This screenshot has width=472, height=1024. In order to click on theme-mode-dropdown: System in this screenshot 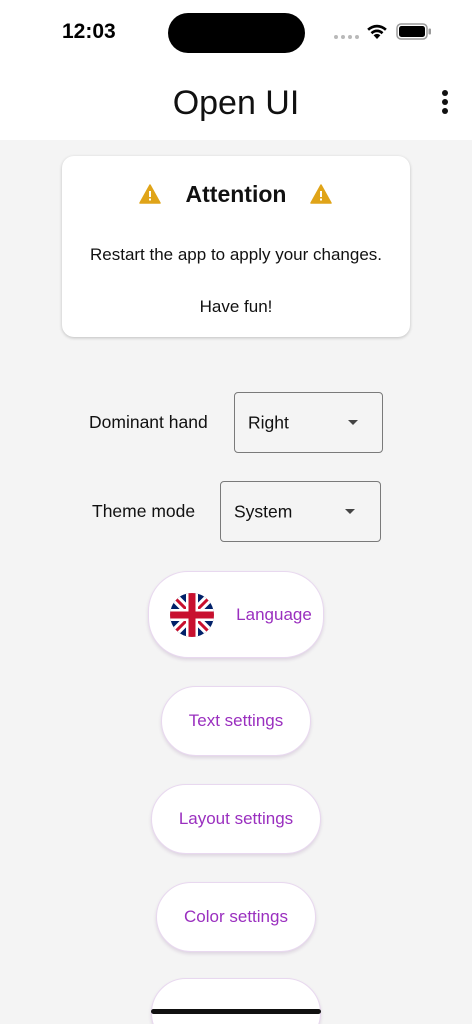, I will do `click(300, 511)`.